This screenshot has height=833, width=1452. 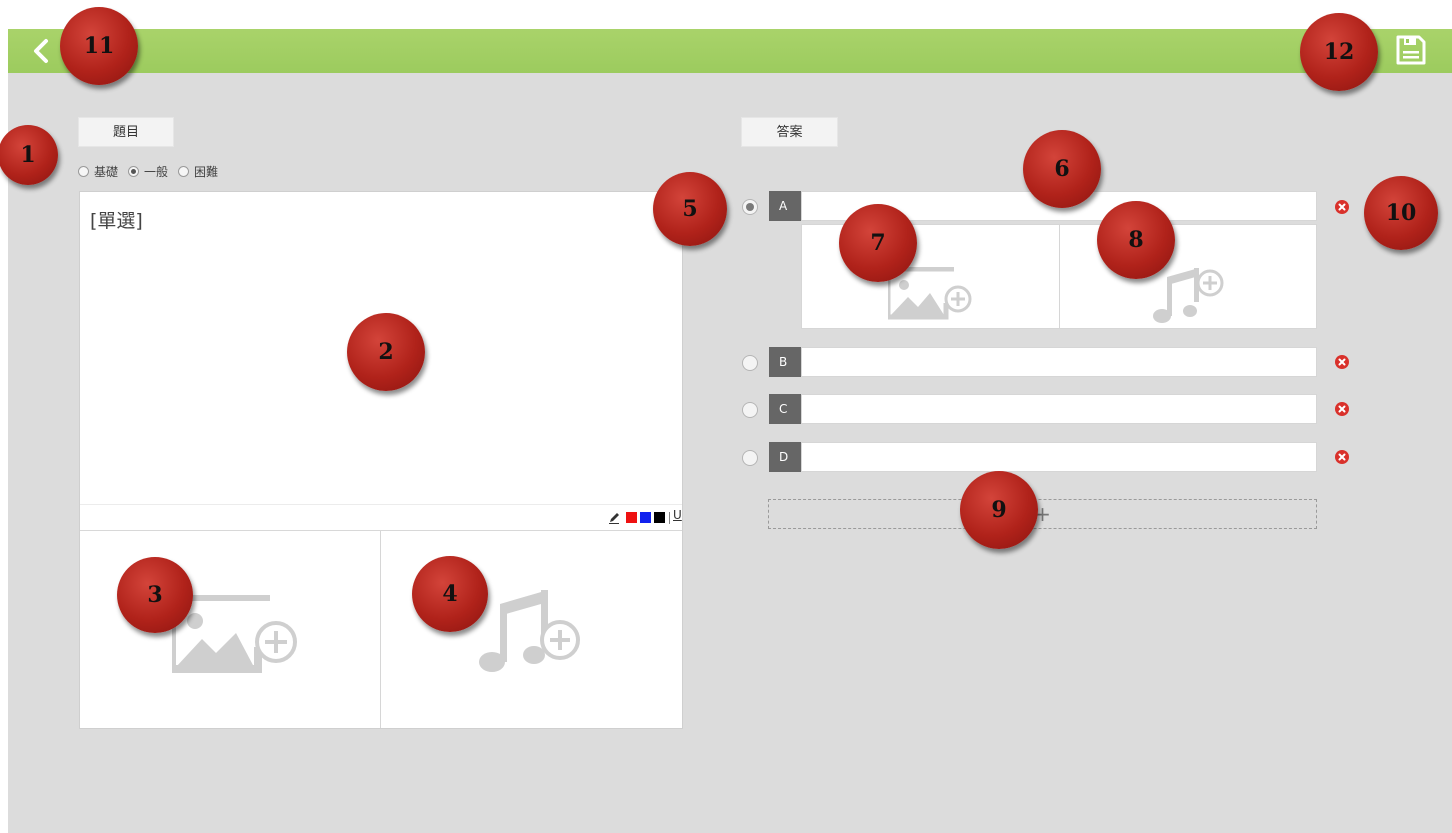 What do you see at coordinates (730, 51) in the screenshot?
I see `top-bar` at bounding box center [730, 51].